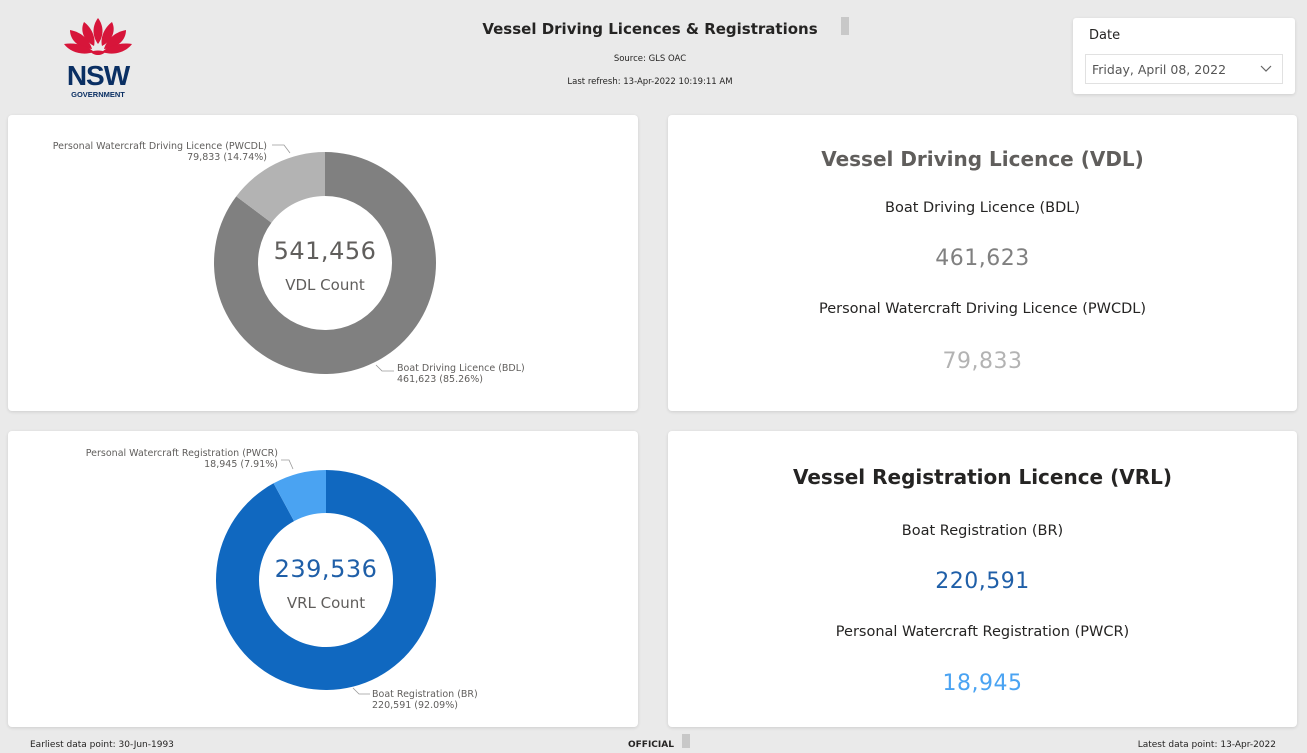 This screenshot has width=1307, height=753. I want to click on pwcr-label: Personal Watercraft Registration (PWCR), so click(982, 632).